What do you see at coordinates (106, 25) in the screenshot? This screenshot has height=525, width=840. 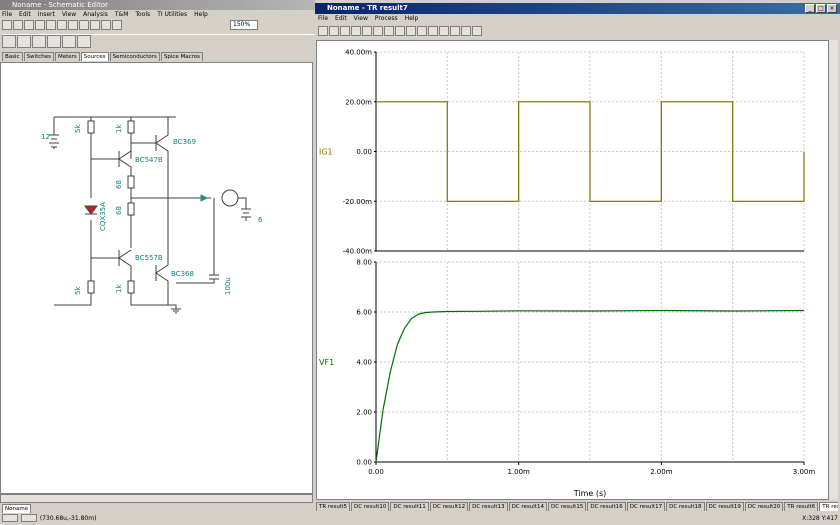 I see `rotate-icon` at bounding box center [106, 25].